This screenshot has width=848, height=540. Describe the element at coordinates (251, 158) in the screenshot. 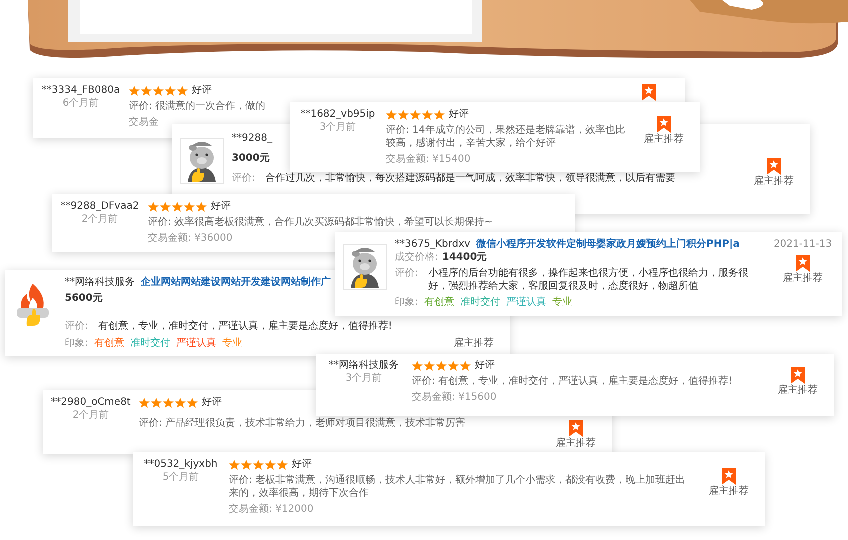

I see `budget-text: 3000元` at that location.